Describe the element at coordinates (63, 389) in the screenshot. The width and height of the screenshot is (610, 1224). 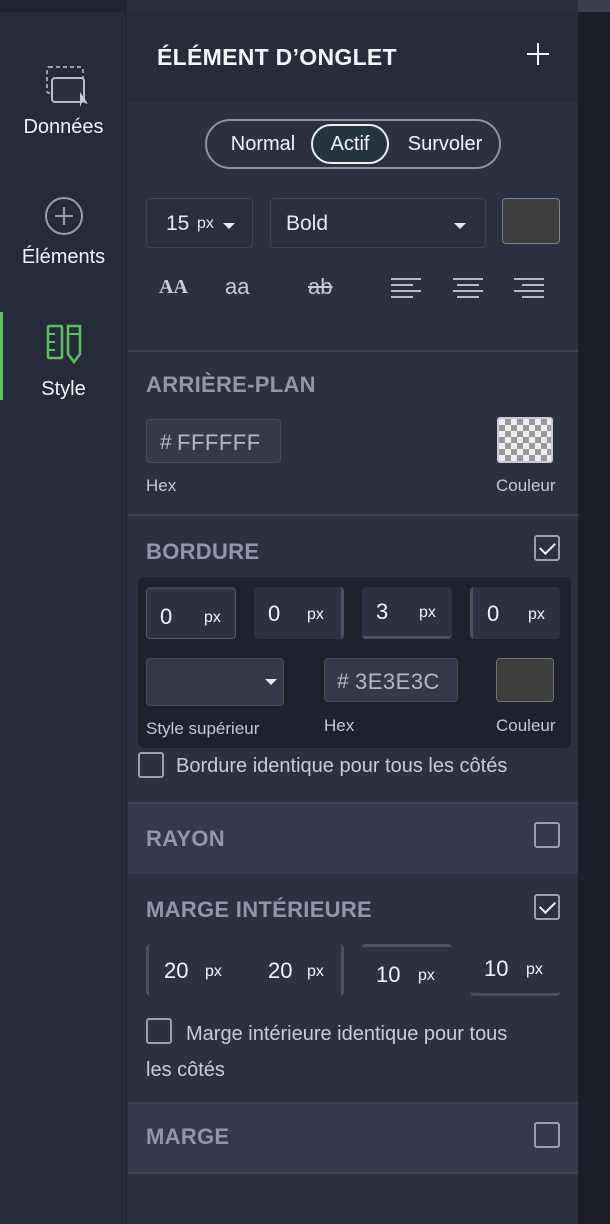
I see `sidebar-item-label: Style` at that location.